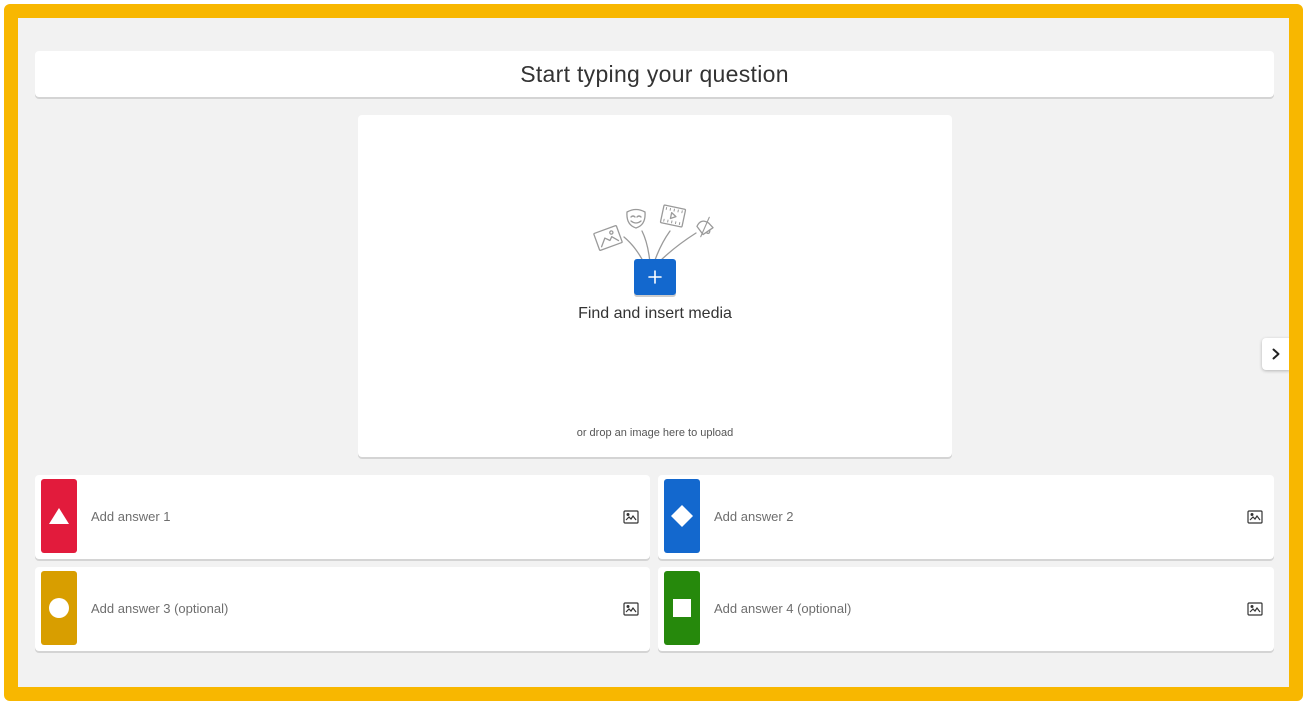 The height and width of the screenshot is (705, 1307). I want to click on answer-2-shape, so click(682, 516).